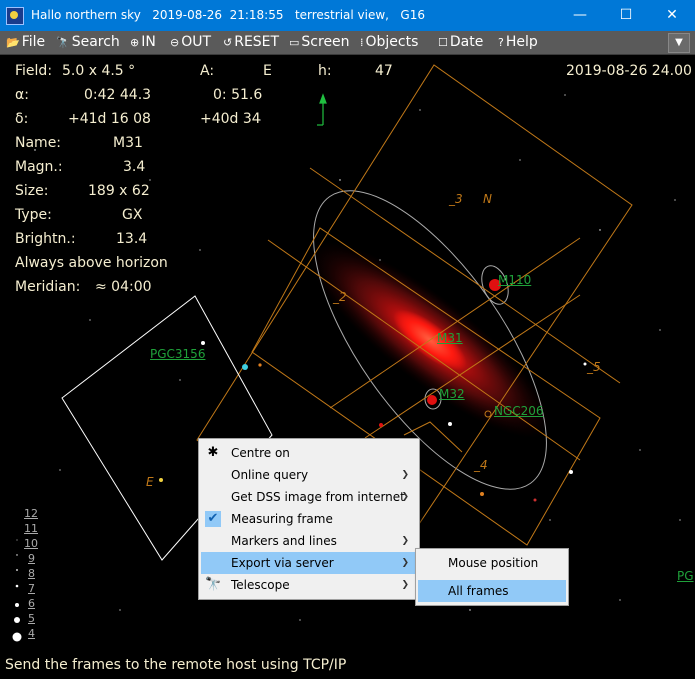 The height and width of the screenshot is (679, 695). Describe the element at coordinates (109, 119) in the screenshot. I see `delta-value: +41d 16 08` at that location.